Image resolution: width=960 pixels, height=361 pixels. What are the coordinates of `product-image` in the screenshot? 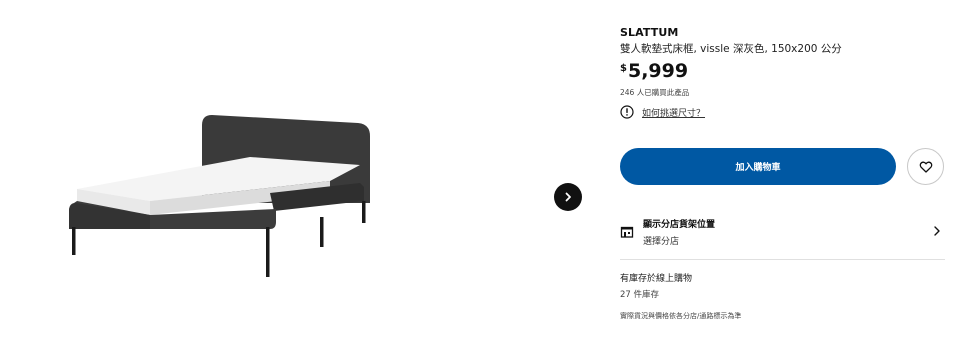 It's located at (219, 196).